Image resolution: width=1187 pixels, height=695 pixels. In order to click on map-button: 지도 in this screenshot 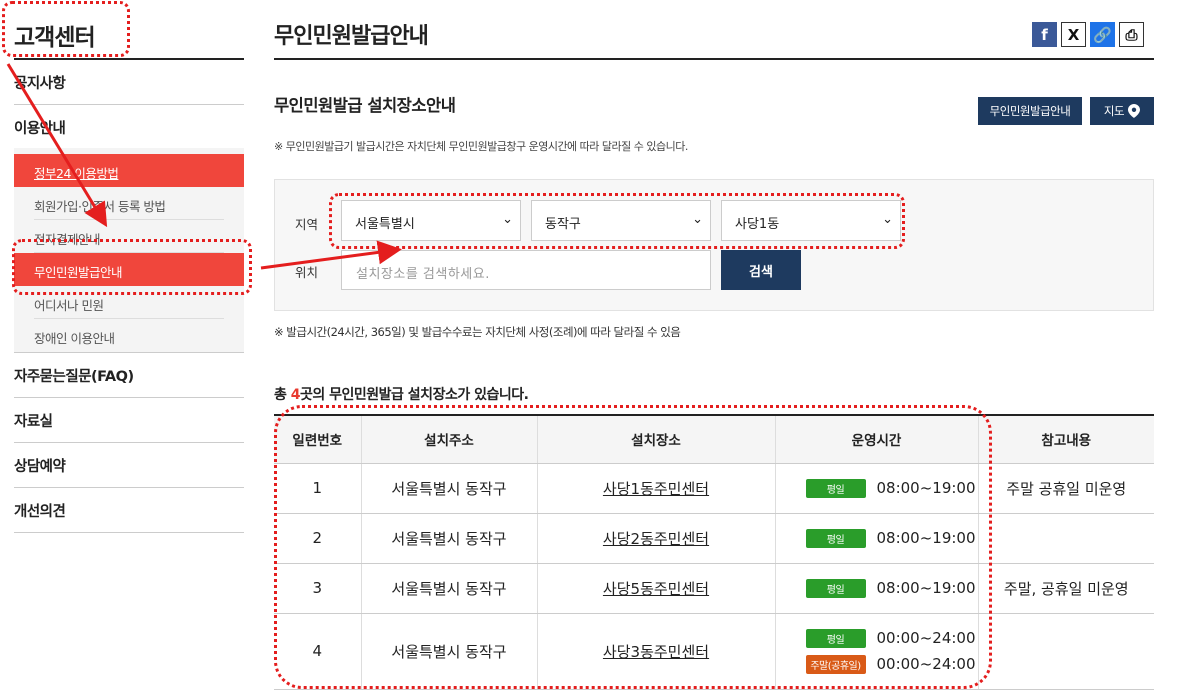, I will do `click(1122, 111)`.